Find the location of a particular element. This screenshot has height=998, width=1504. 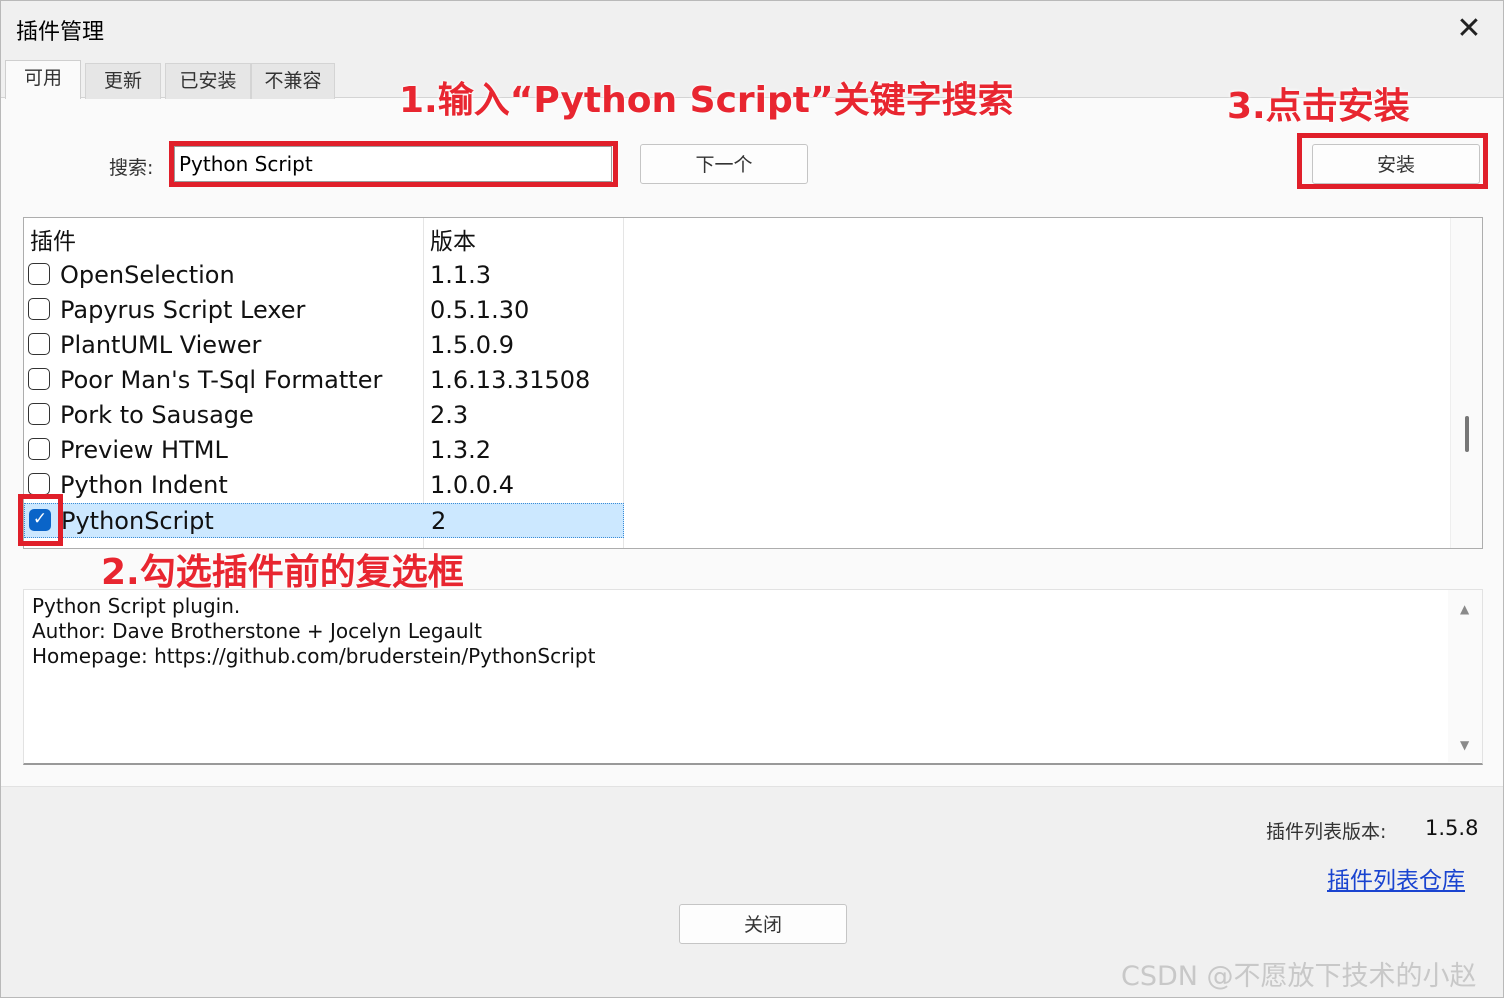

plugin-name: Preview HTML is located at coordinates (144, 450).